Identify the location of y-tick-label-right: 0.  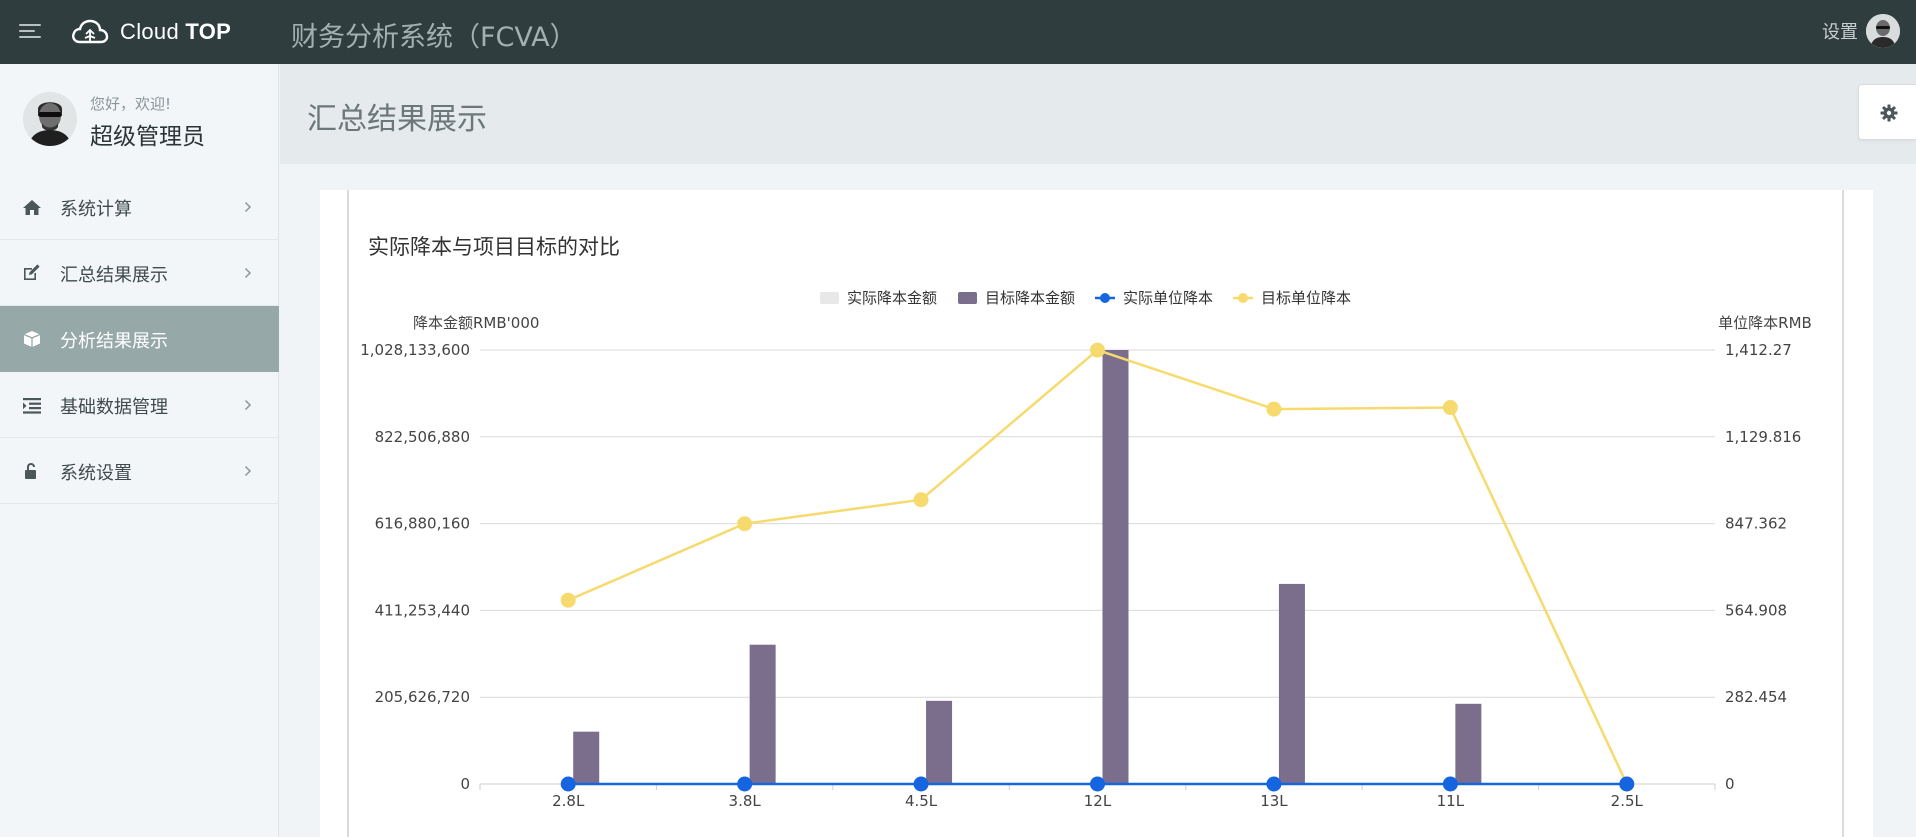
(1730, 784).